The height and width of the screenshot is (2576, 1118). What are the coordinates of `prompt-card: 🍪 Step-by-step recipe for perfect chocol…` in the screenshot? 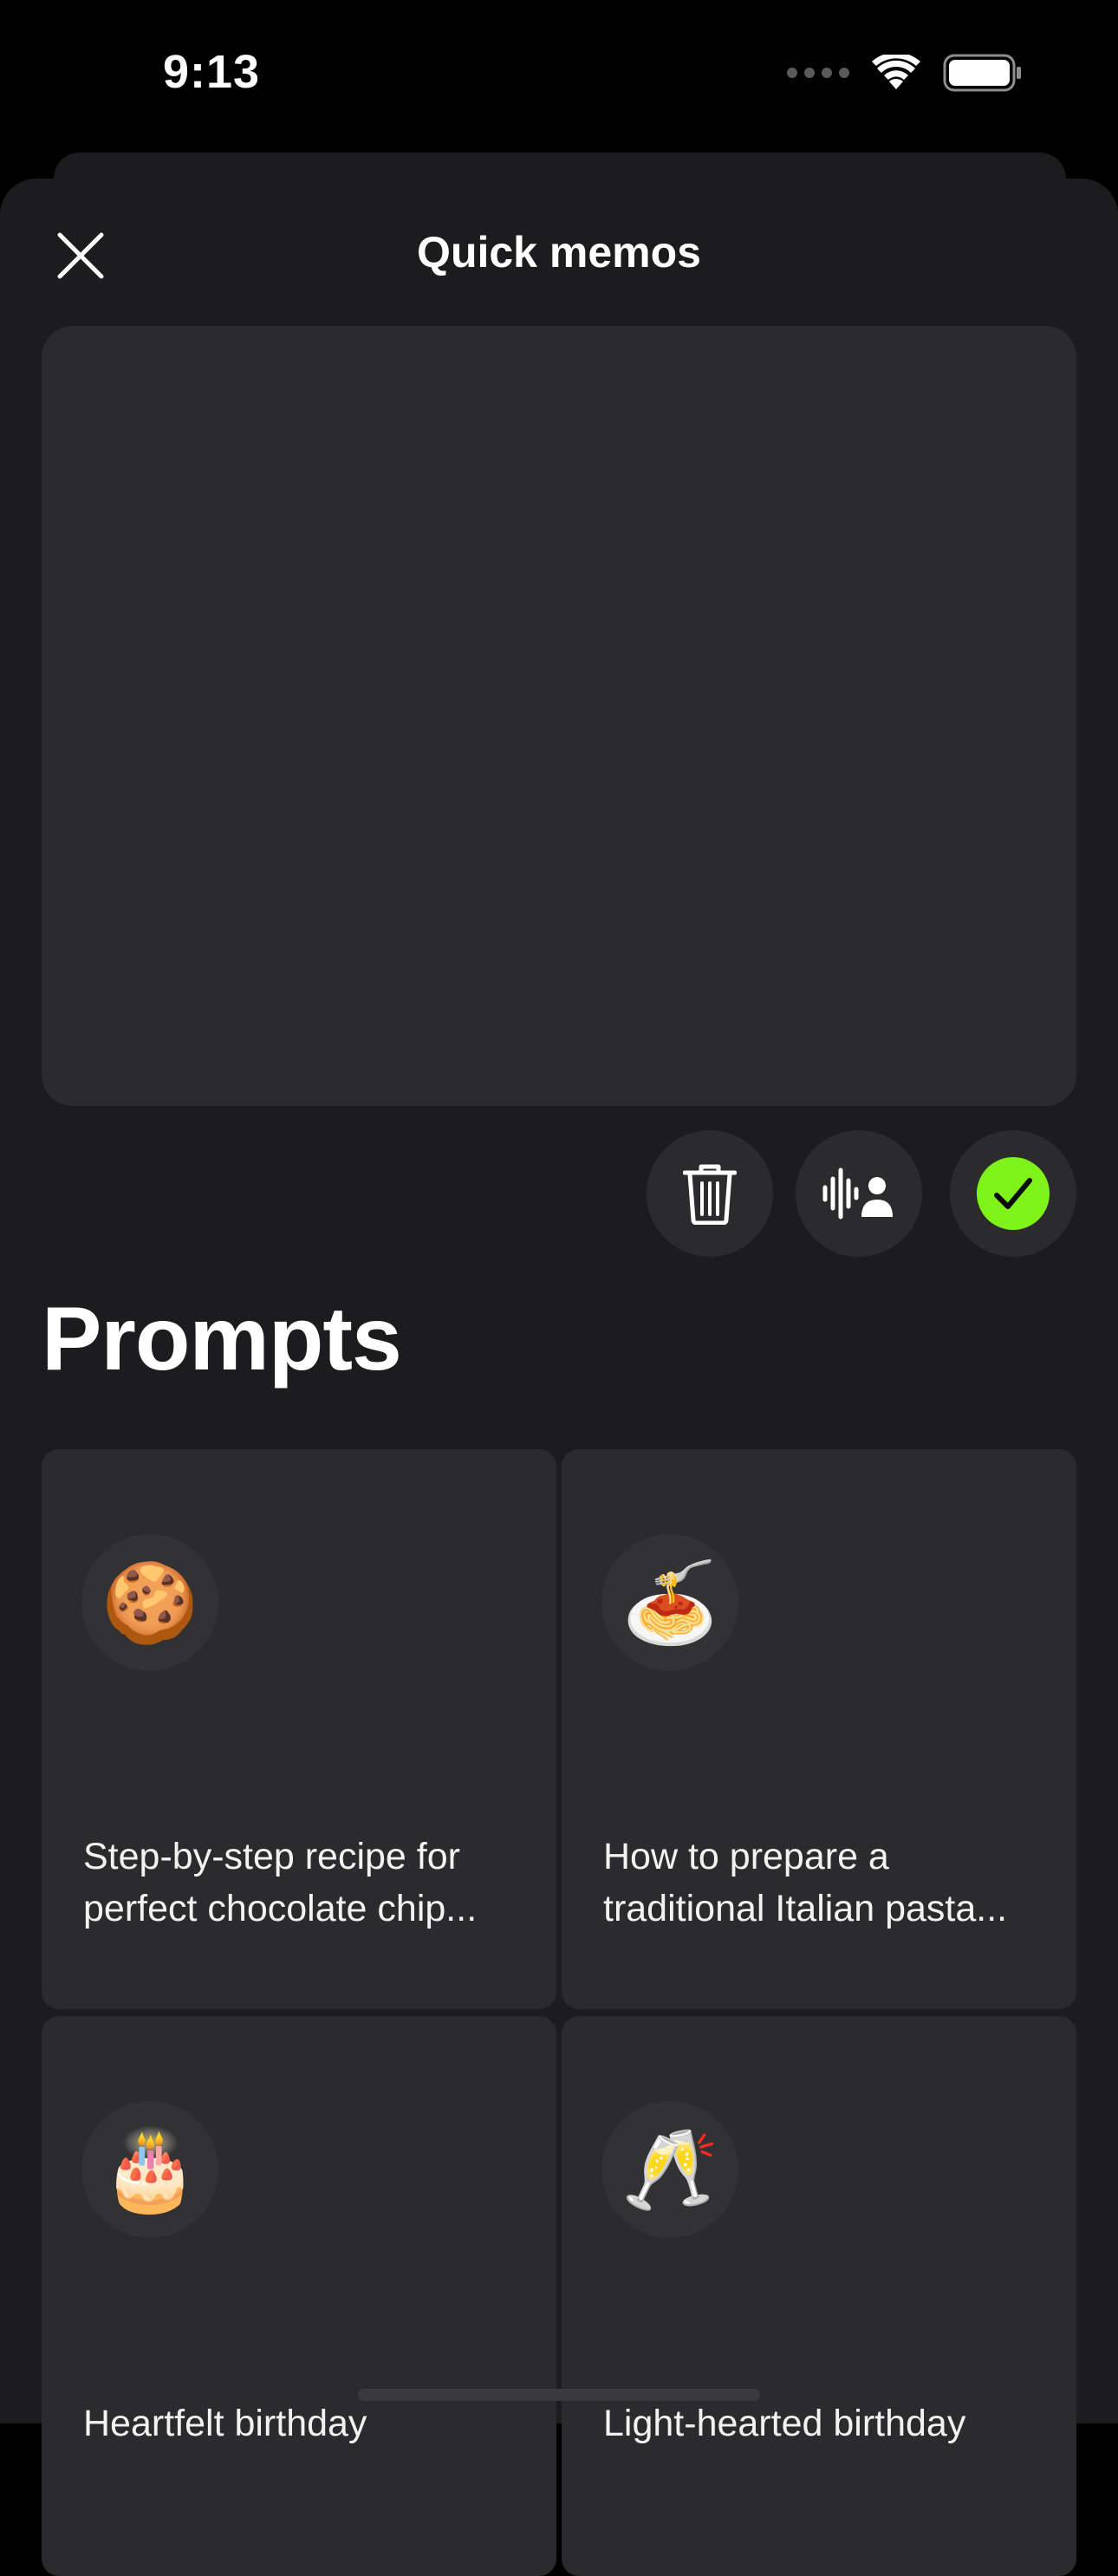 It's located at (299, 1729).